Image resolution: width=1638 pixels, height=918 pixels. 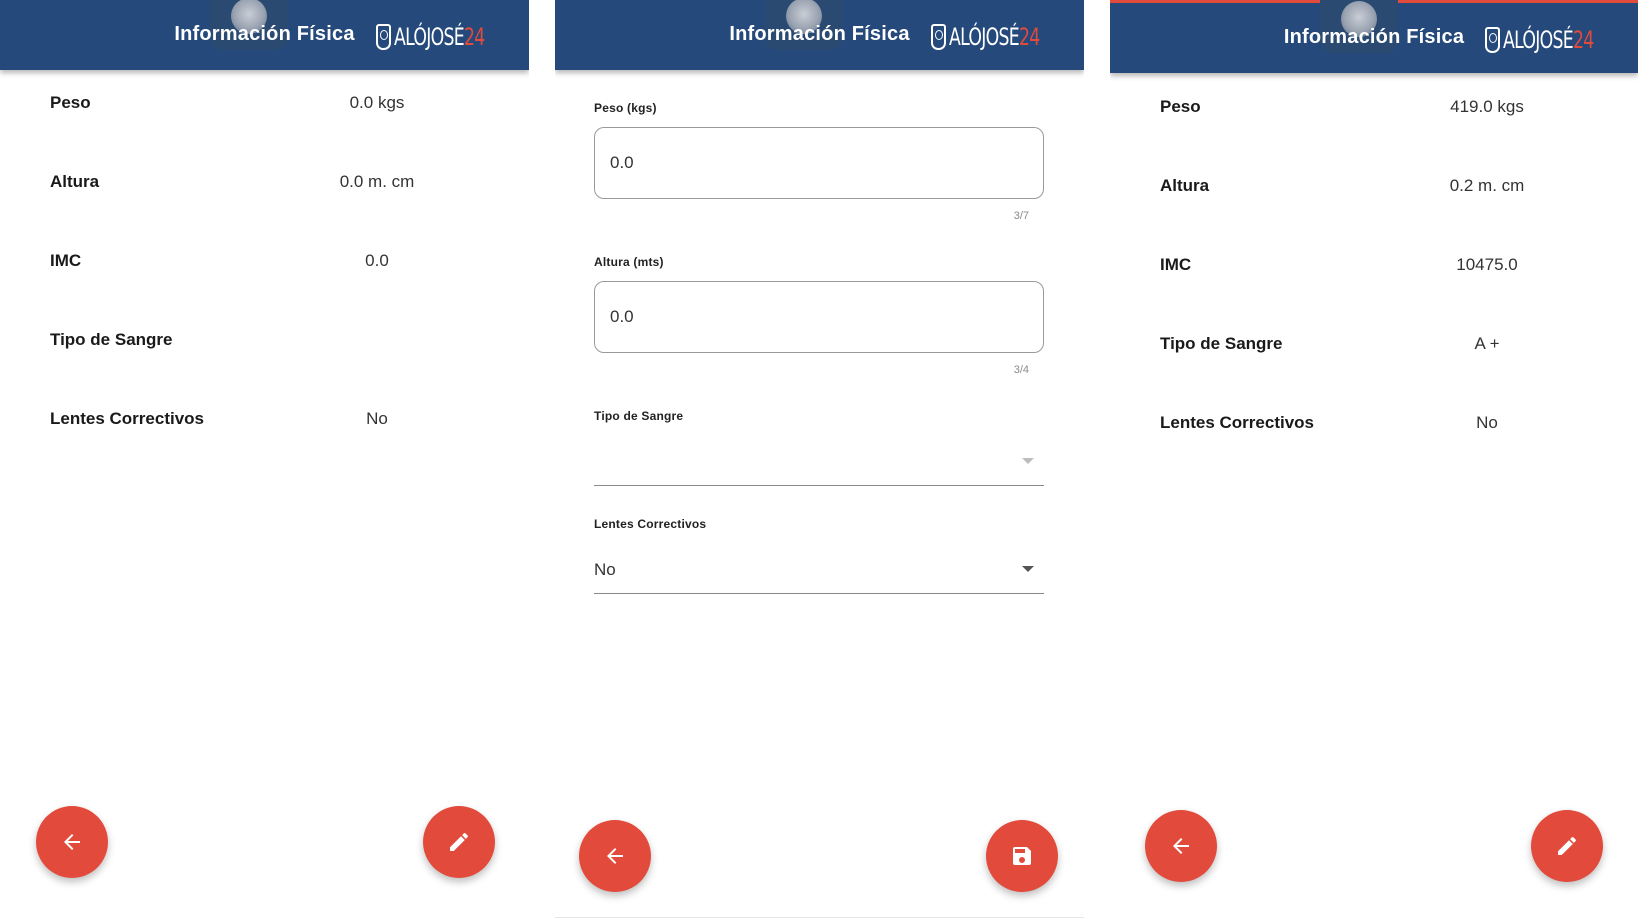 I want to click on info-value: 10475.0, so click(x=1487, y=264).